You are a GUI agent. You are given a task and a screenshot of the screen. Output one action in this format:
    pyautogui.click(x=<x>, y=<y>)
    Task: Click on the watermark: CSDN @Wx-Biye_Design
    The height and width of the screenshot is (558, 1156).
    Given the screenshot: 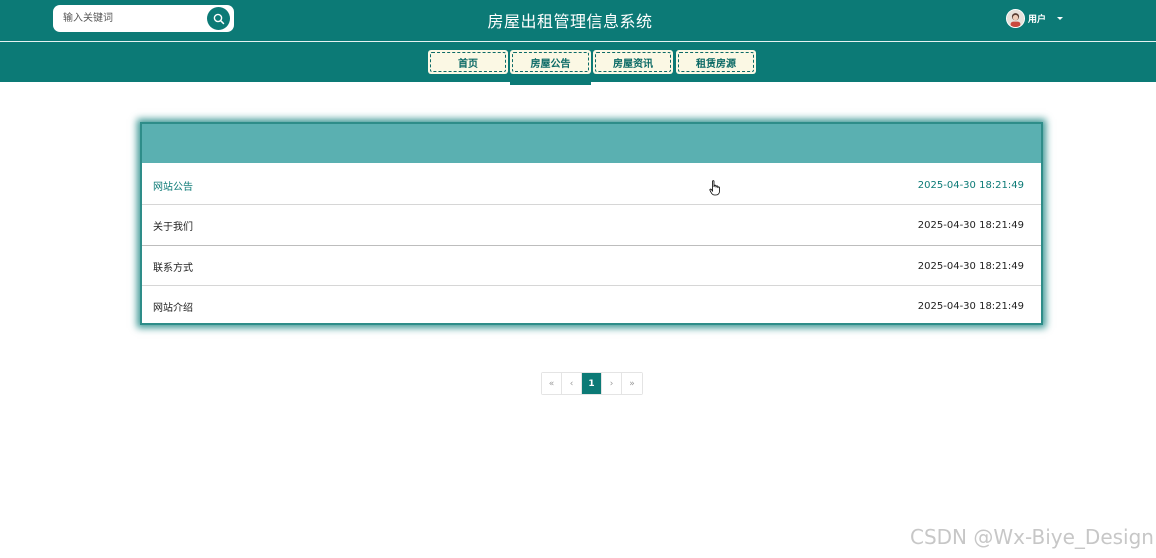 What is the action you would take?
    pyautogui.click(x=1032, y=537)
    